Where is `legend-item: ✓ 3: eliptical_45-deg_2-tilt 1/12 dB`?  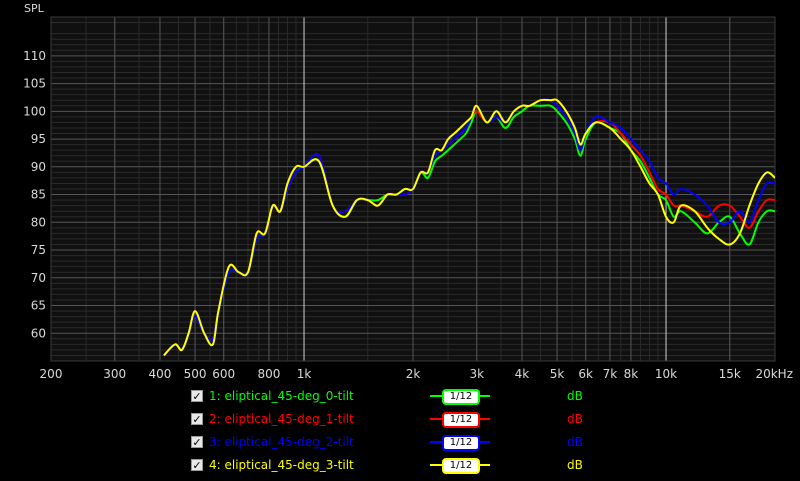
legend-item: ✓ 3: eliptical_45-deg_2-tilt 1/12 dB is located at coordinates (400, 444).